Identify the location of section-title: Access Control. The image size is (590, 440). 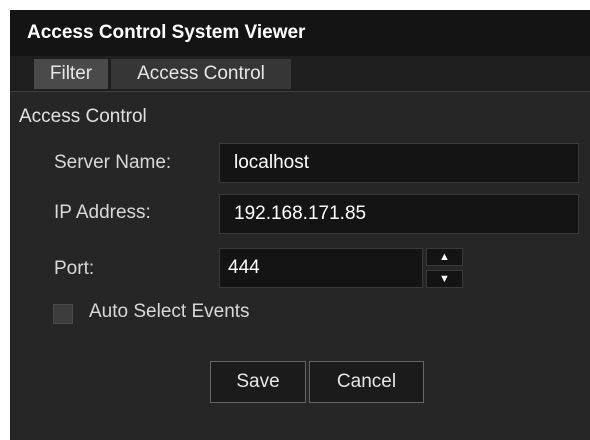
(83, 116).